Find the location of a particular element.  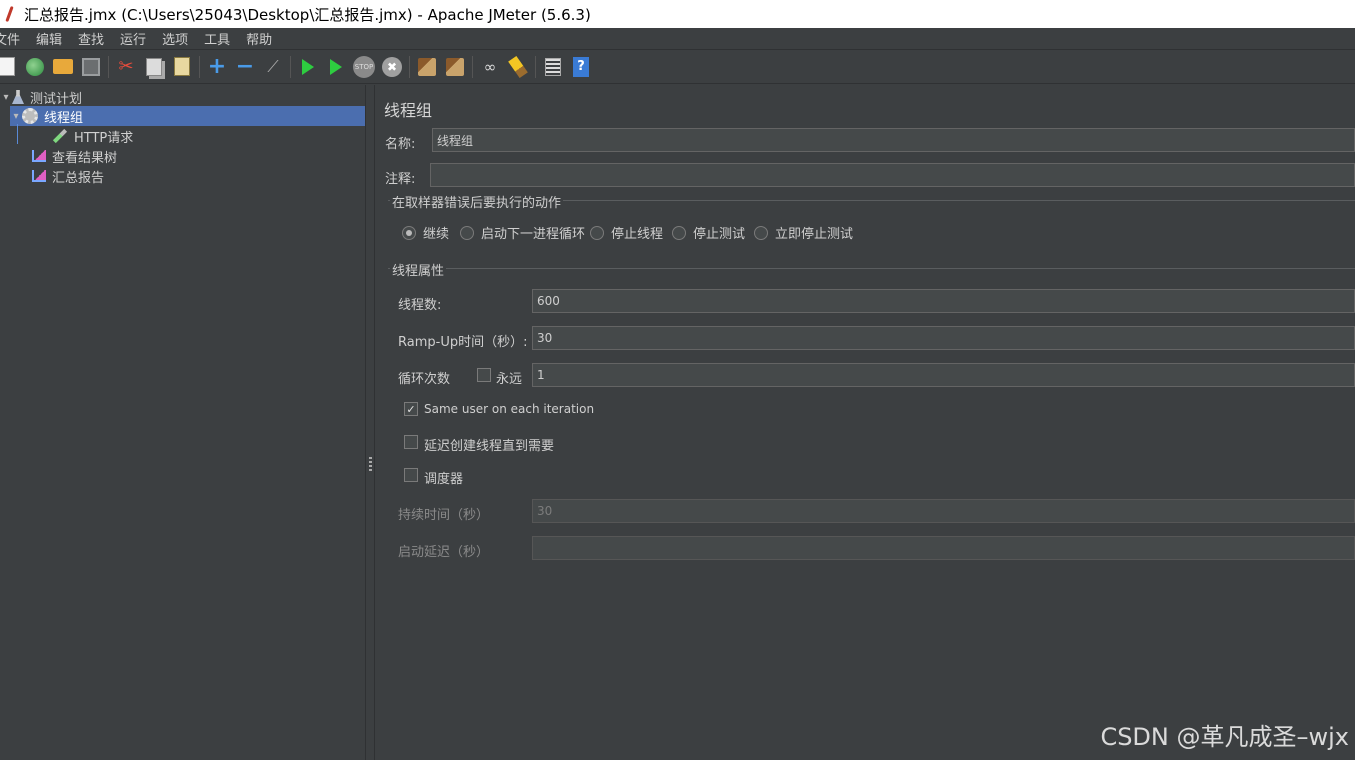

tree-node-thread-group: ▾ 线程组 is located at coordinates (187, 116).